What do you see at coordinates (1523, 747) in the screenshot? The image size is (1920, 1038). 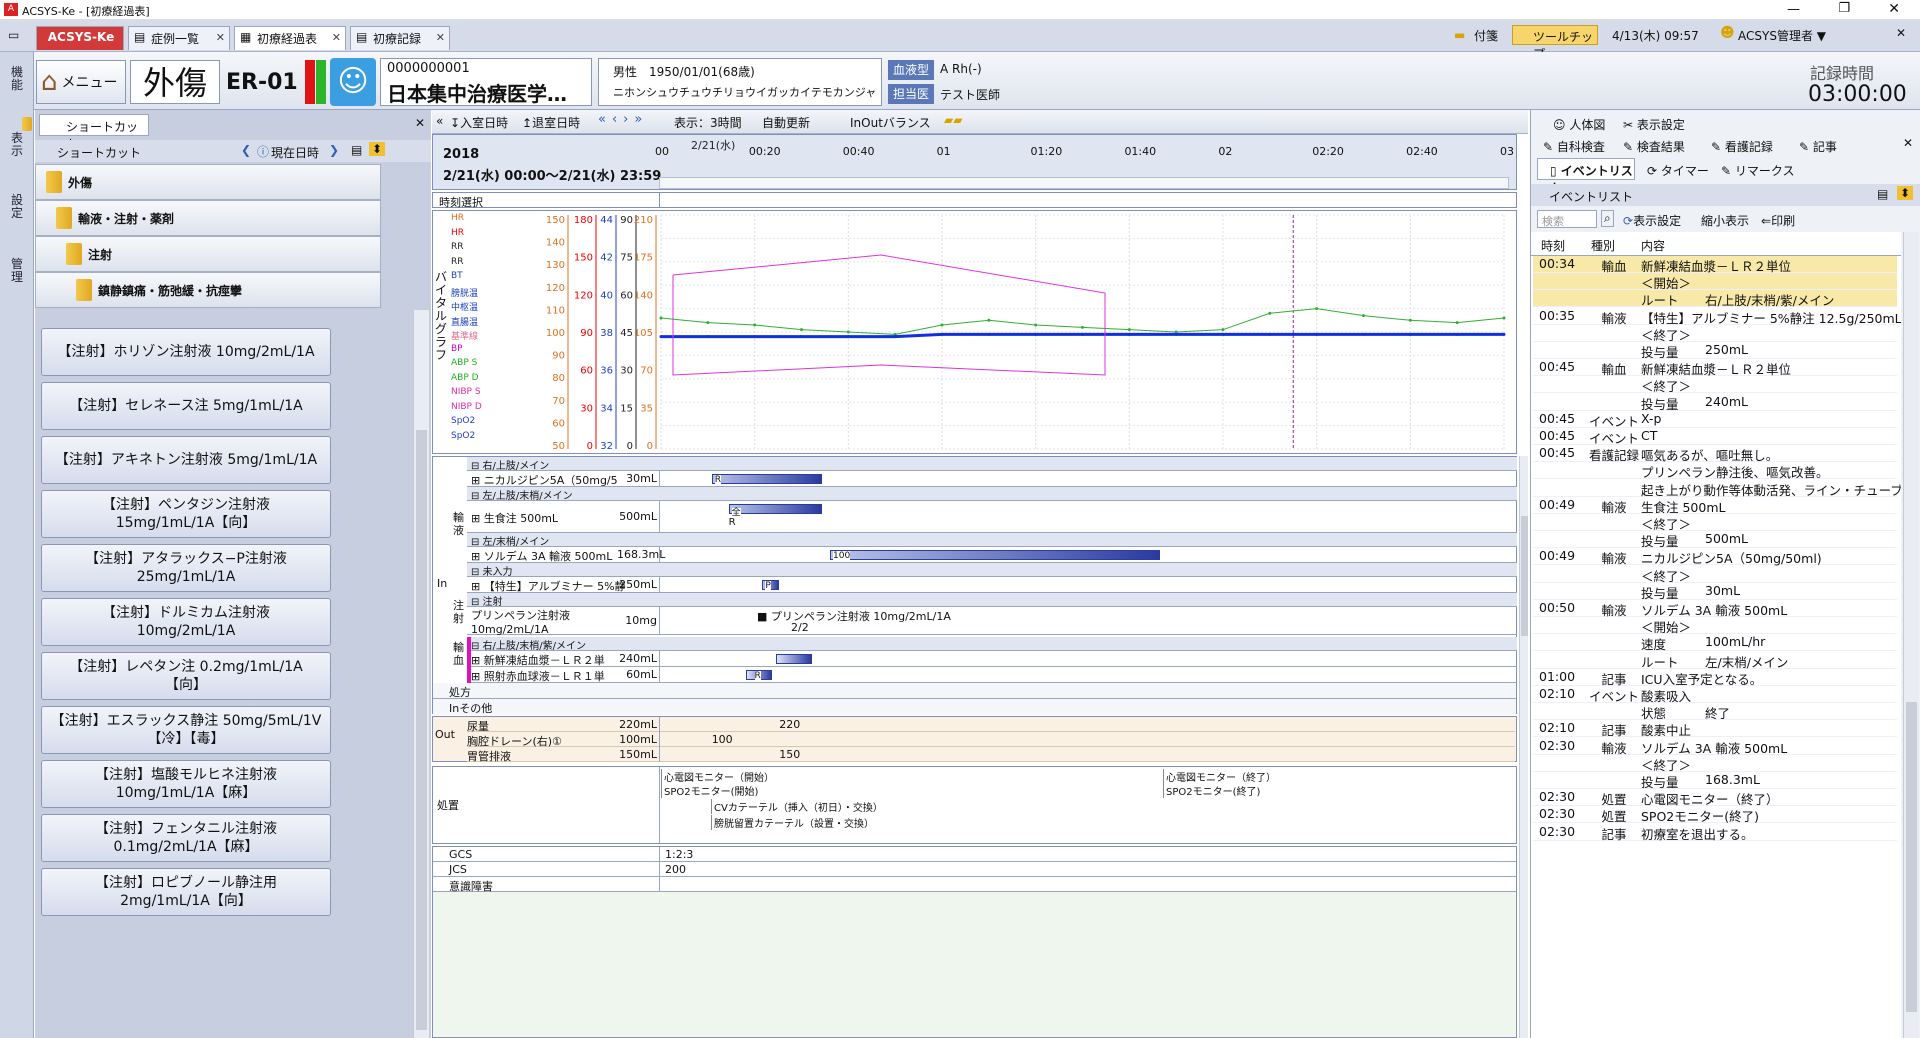 I see `main-scrollbar` at bounding box center [1523, 747].